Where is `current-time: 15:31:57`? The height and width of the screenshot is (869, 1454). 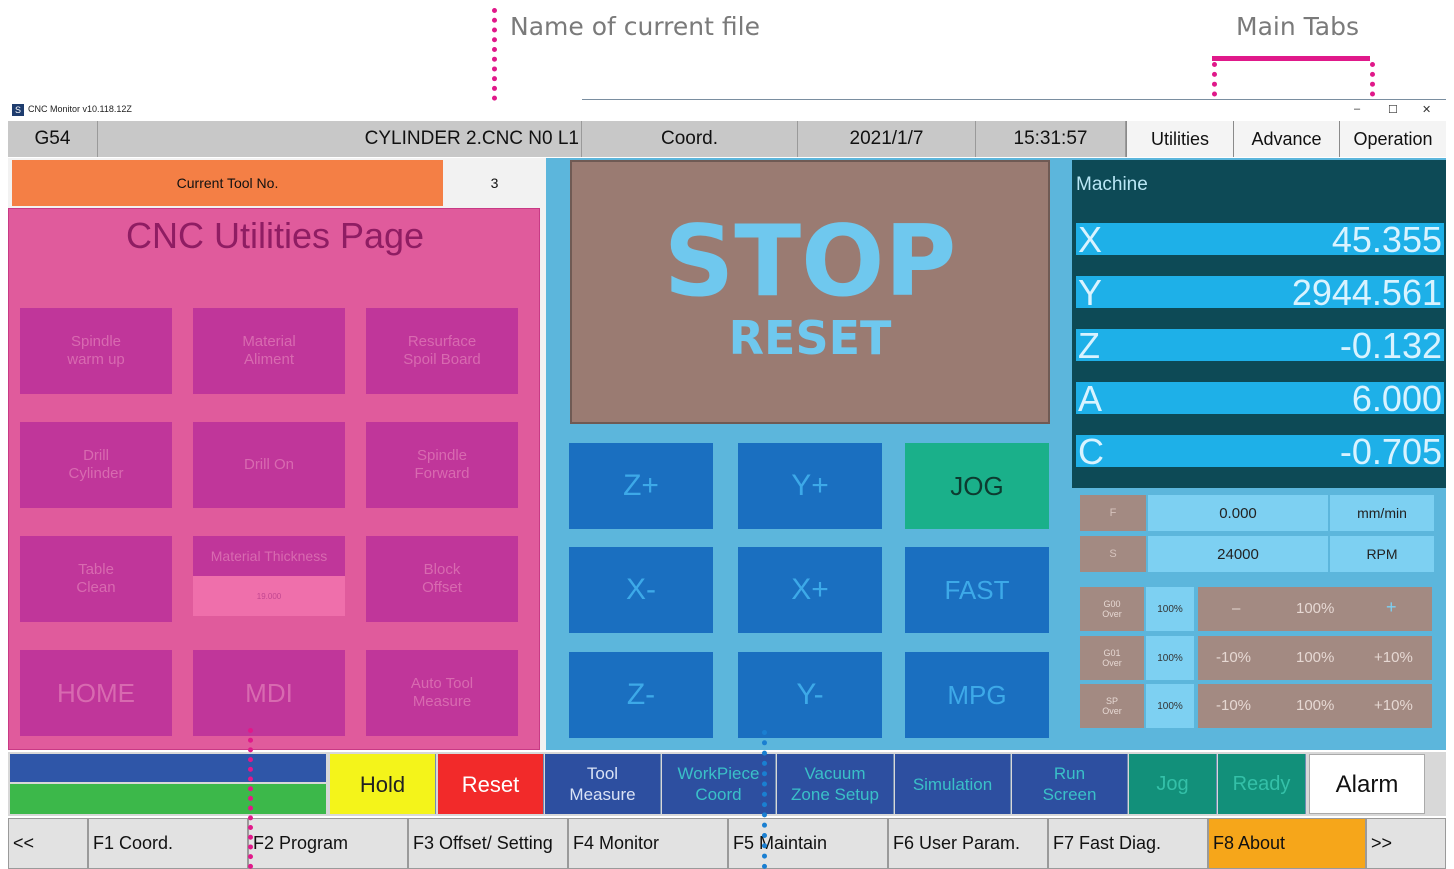 current-time: 15:31:57 is located at coordinates (1051, 139).